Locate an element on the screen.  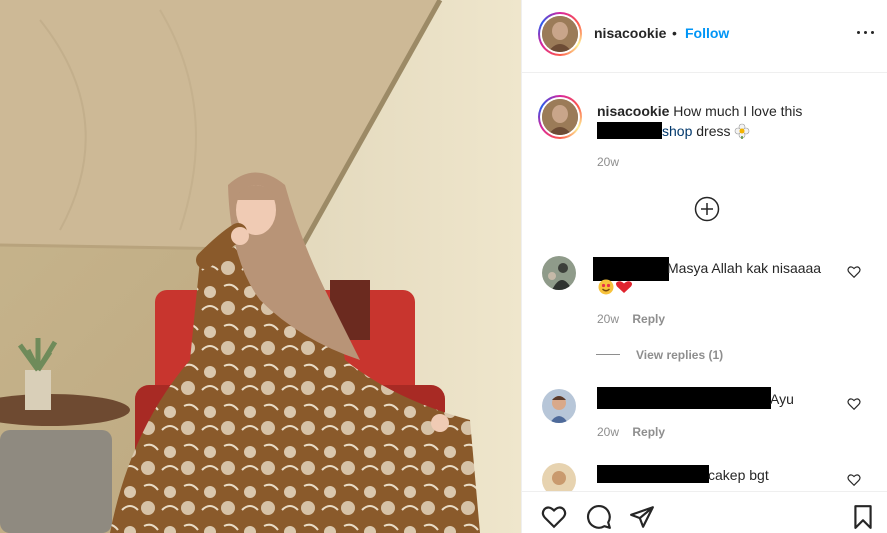
add-circle-icon is located at coordinates (707, 209).